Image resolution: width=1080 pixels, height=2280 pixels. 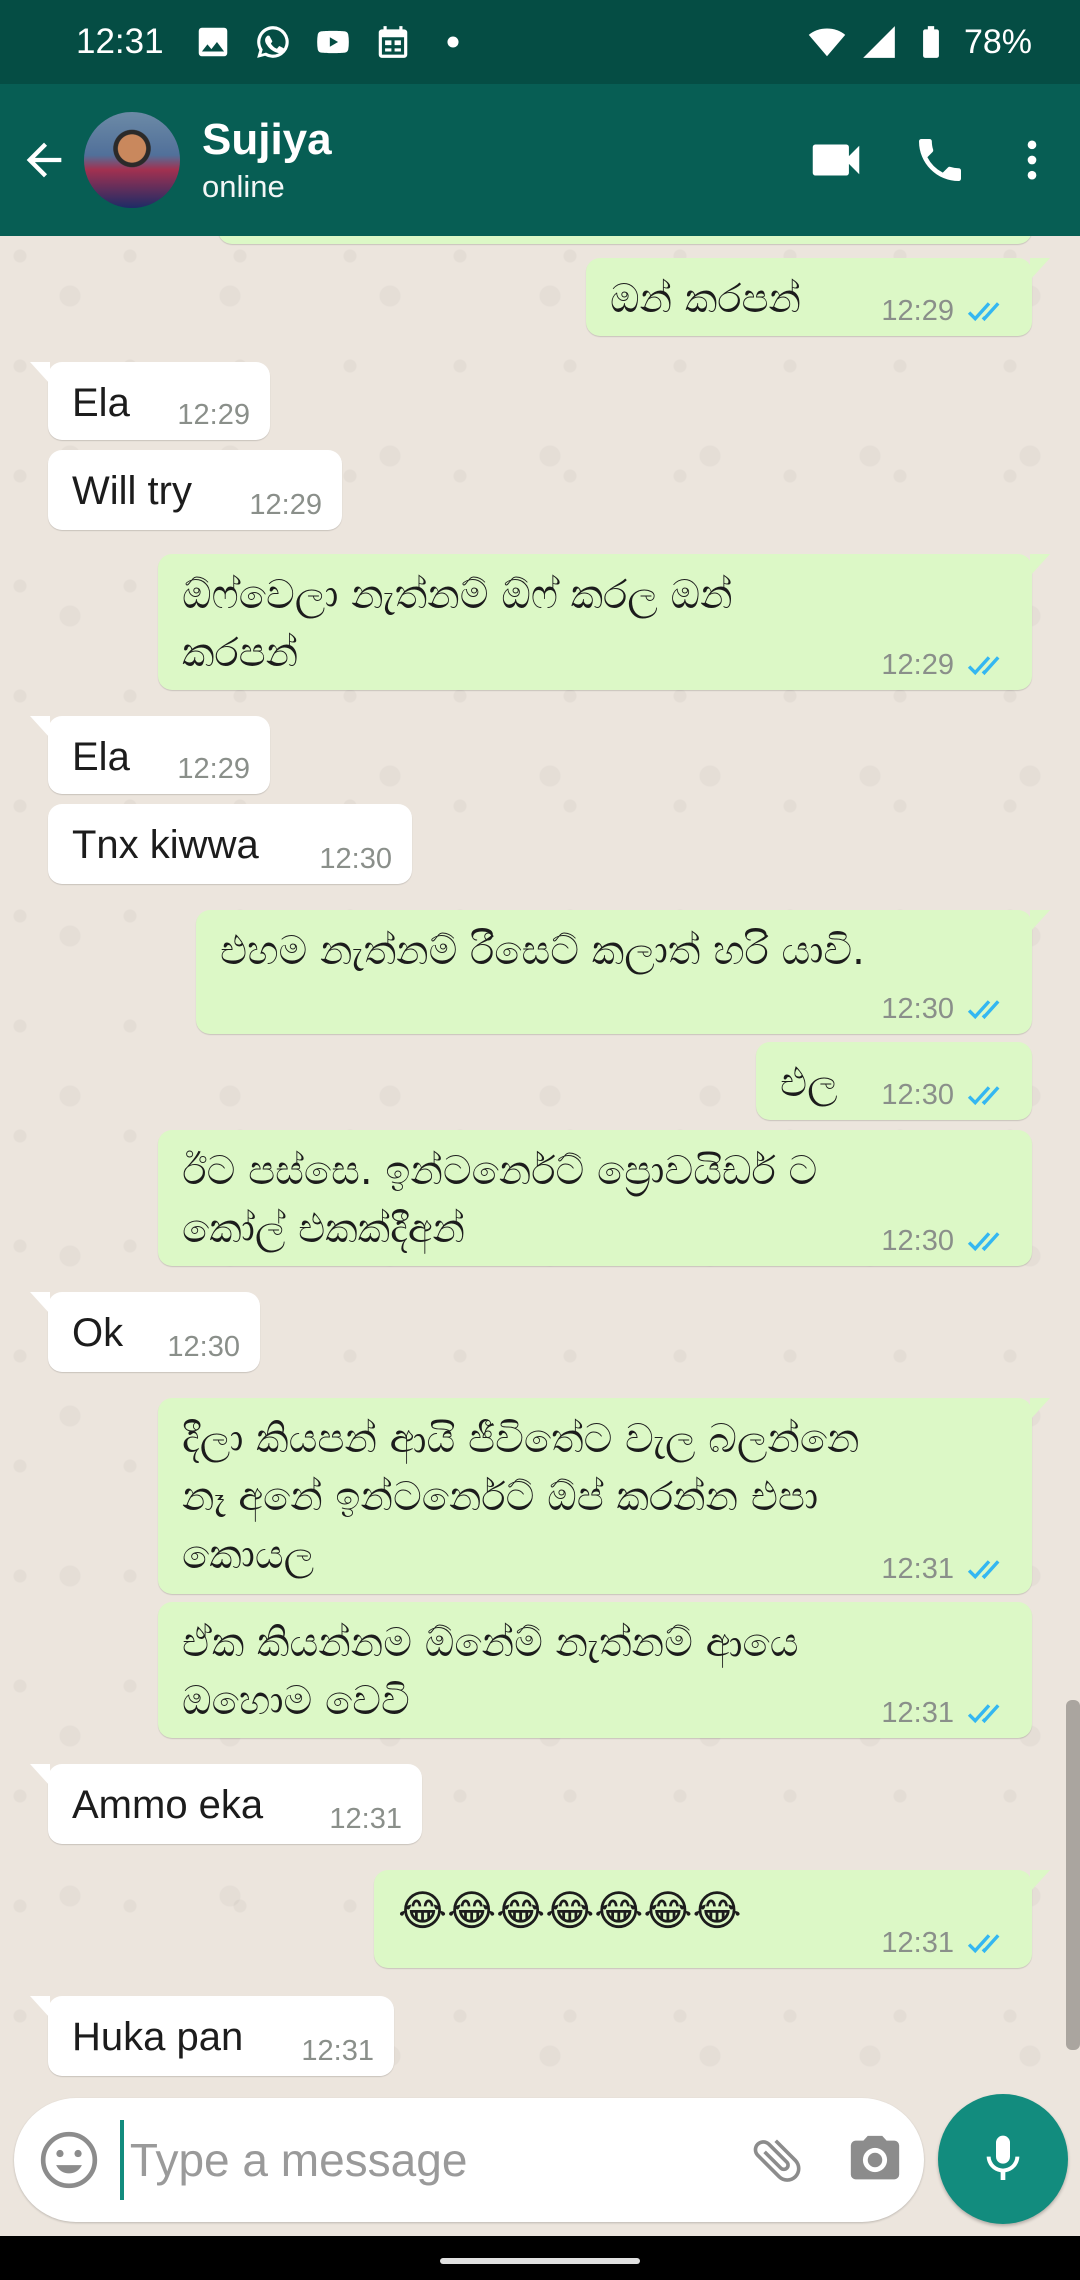 I want to click on more-vert-icon, so click(x=1032, y=160).